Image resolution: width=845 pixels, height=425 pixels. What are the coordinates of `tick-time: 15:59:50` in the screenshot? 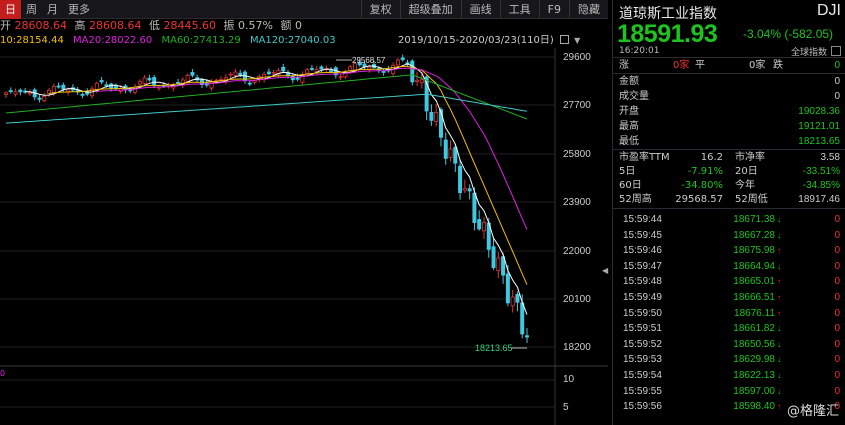 It's located at (642, 313).